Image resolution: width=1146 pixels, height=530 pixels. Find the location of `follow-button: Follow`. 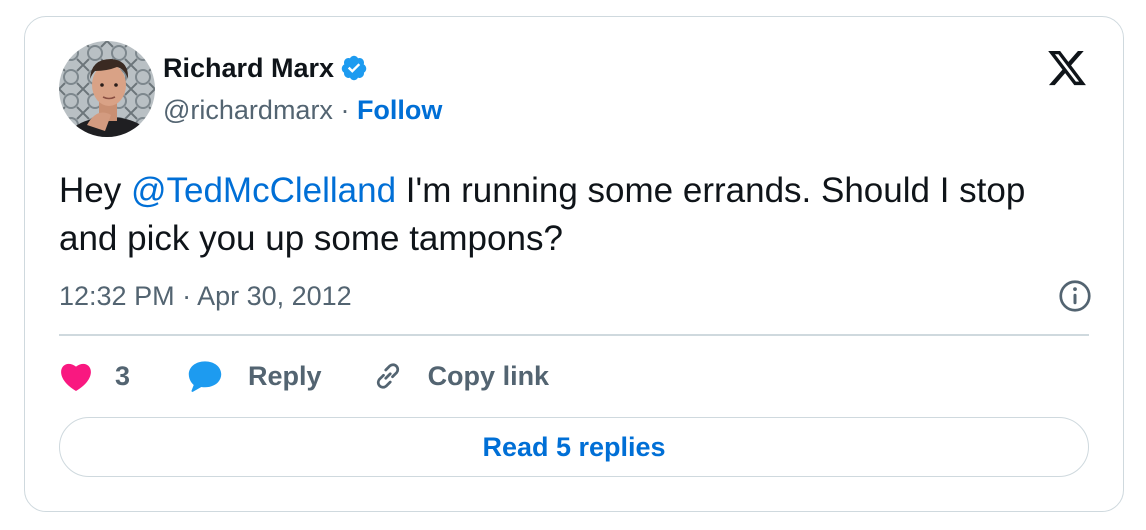

follow-button: Follow is located at coordinates (399, 110).